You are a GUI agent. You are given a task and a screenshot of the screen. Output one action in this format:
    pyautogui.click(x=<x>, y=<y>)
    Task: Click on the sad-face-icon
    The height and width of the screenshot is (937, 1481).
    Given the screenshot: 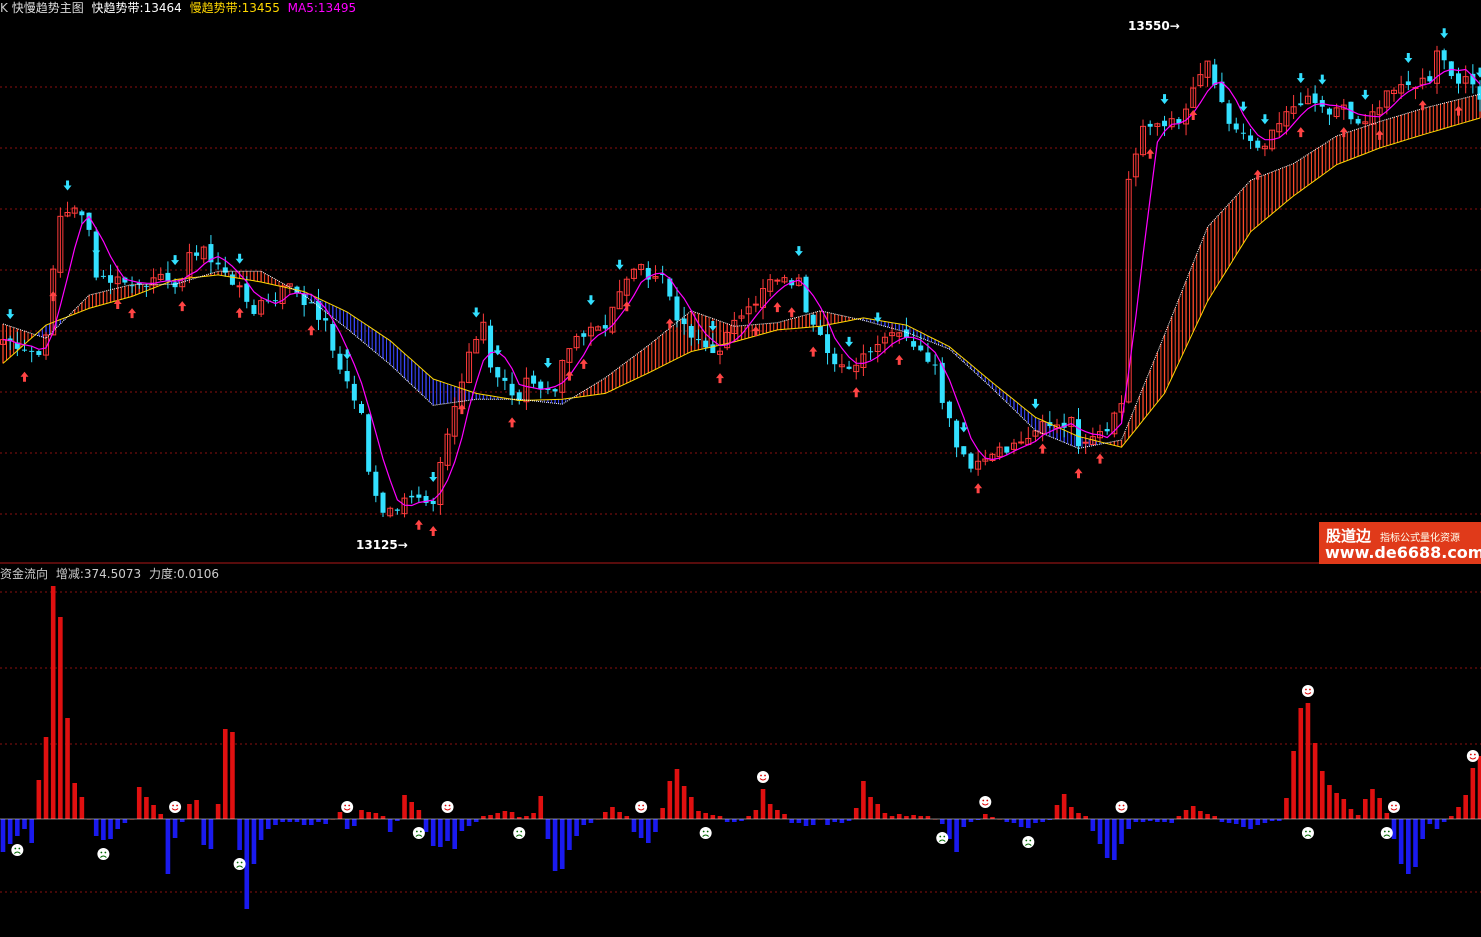 What is the action you would take?
    pyautogui.click(x=103, y=854)
    